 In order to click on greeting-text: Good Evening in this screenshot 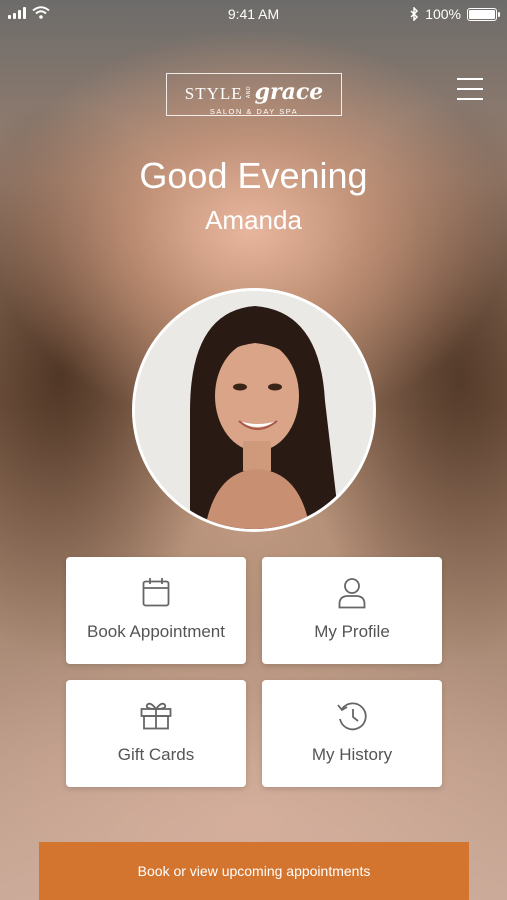, I will do `click(253, 175)`.